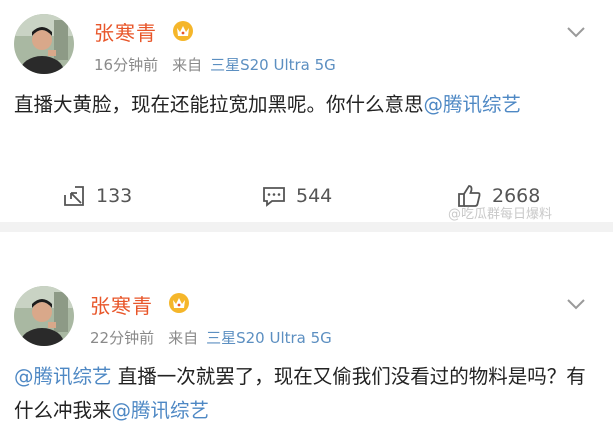 This screenshot has height=440, width=613. Describe the element at coordinates (122, 338) in the screenshot. I see `post-time: 22分钟前` at that location.